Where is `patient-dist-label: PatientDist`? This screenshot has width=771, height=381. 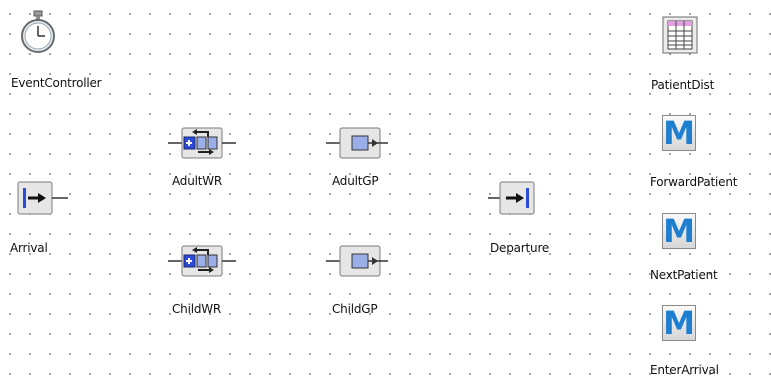 patient-dist-label: PatientDist is located at coordinates (683, 85).